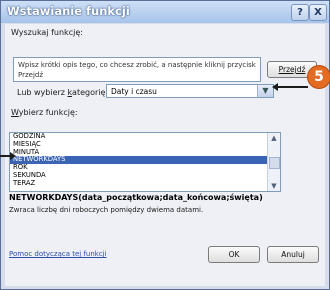  Describe the element at coordinates (318, 12) in the screenshot. I see `close-button: X` at that location.